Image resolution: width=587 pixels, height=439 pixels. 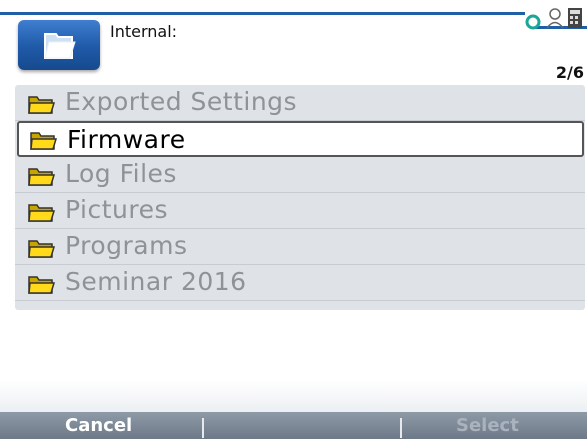 I want to click on status-icons, so click(x=553, y=19).